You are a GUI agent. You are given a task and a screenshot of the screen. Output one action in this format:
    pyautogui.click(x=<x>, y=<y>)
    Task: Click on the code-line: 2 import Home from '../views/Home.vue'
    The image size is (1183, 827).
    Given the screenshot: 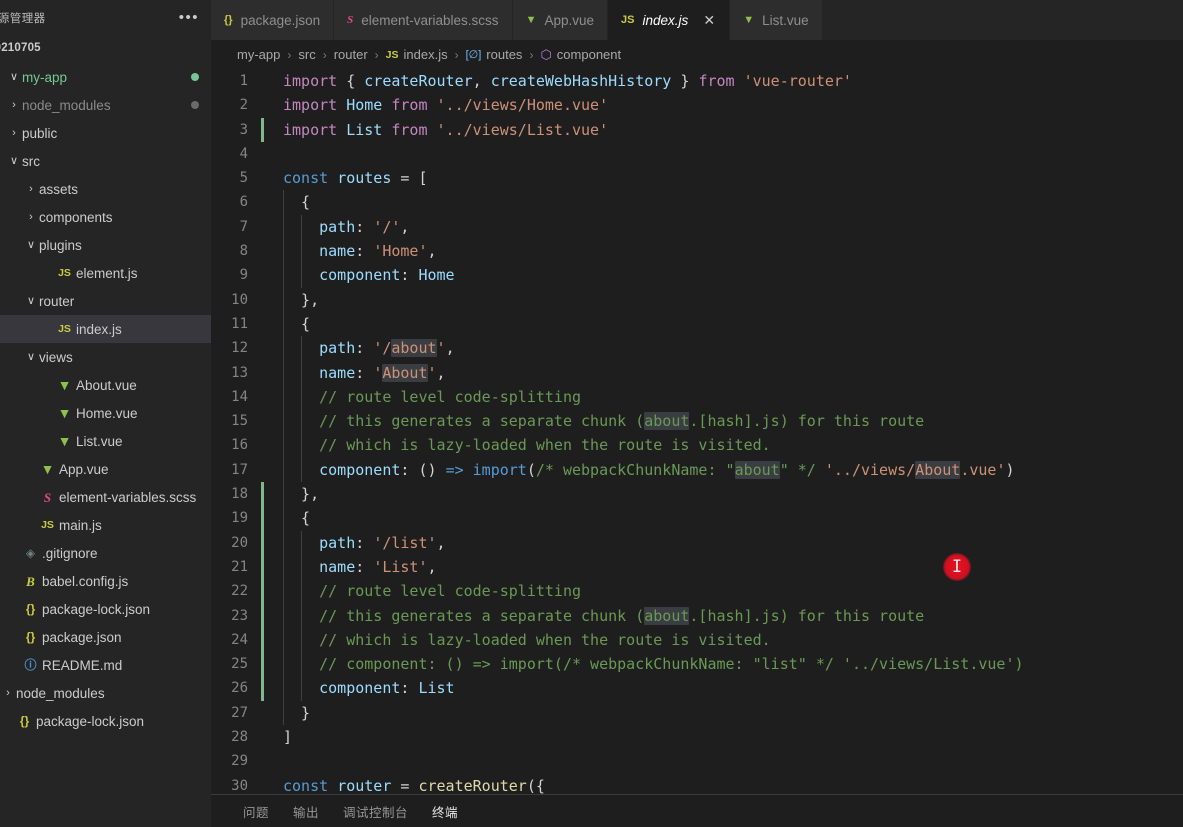 What is the action you would take?
    pyautogui.click(x=697, y=105)
    